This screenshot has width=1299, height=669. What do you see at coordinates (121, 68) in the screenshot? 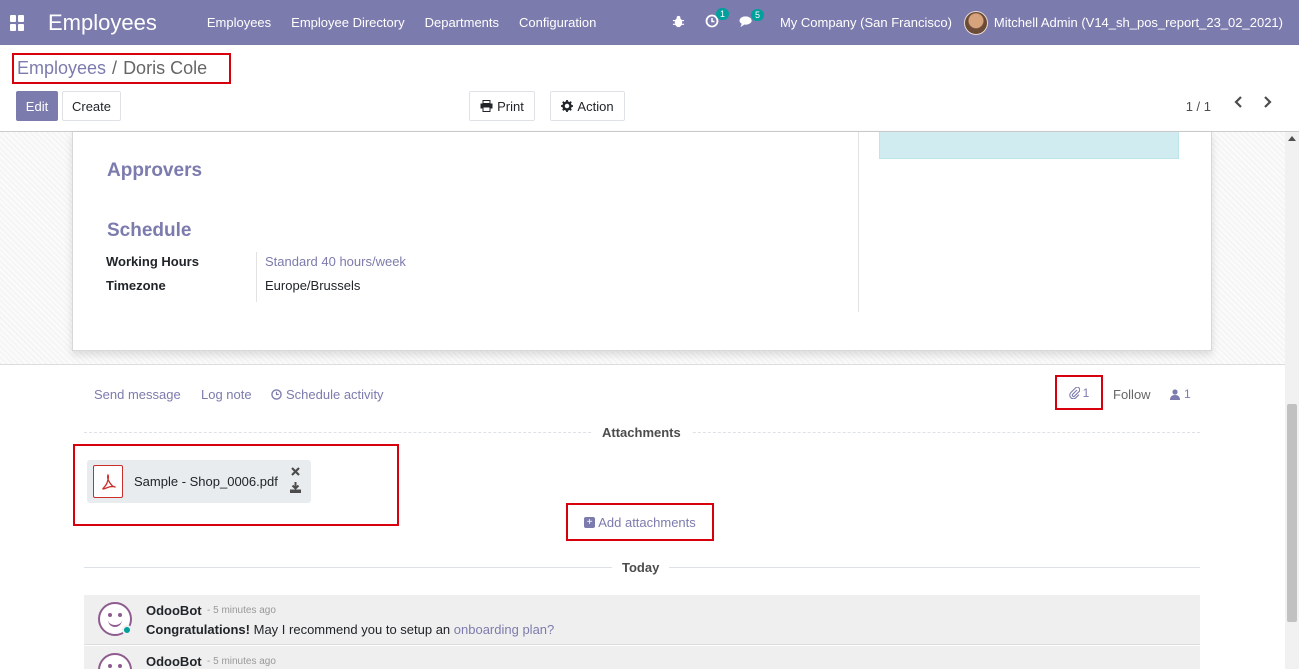
I see `breadcrumb: Employees / Doris Cole` at bounding box center [121, 68].